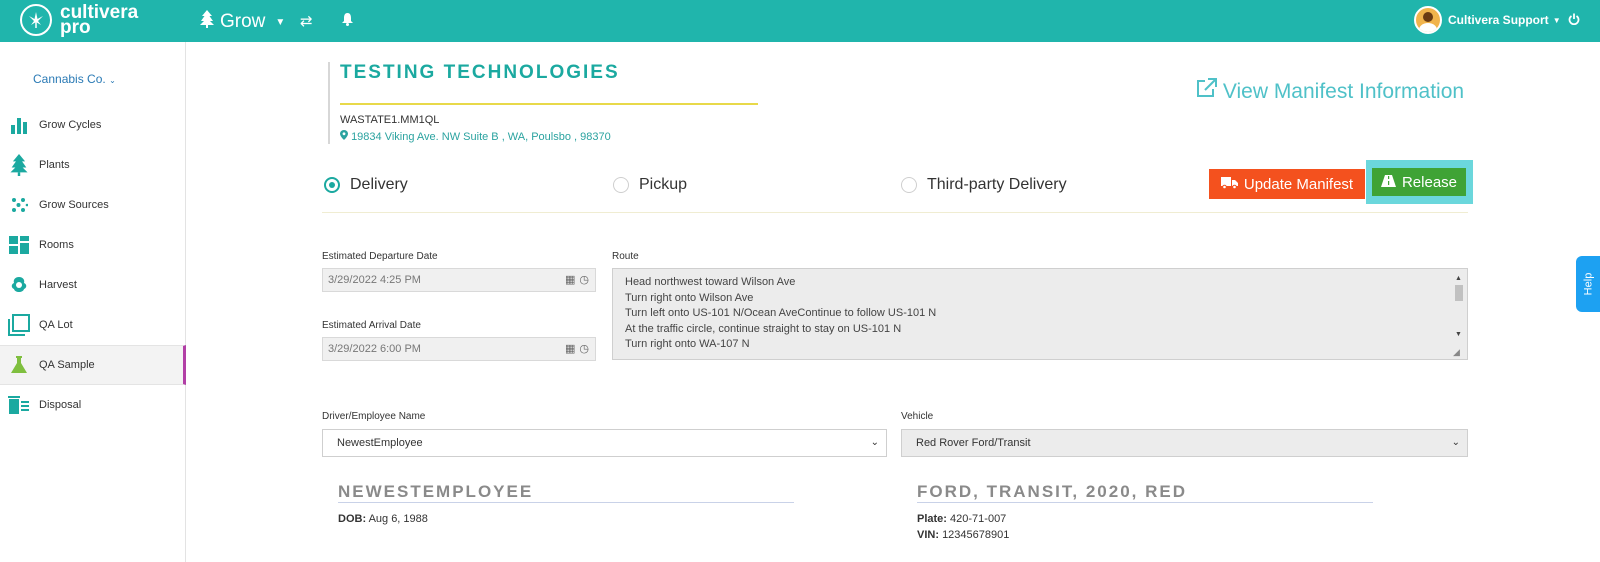  What do you see at coordinates (79, 20) in the screenshot?
I see `brand-logo: cultivera pro` at bounding box center [79, 20].